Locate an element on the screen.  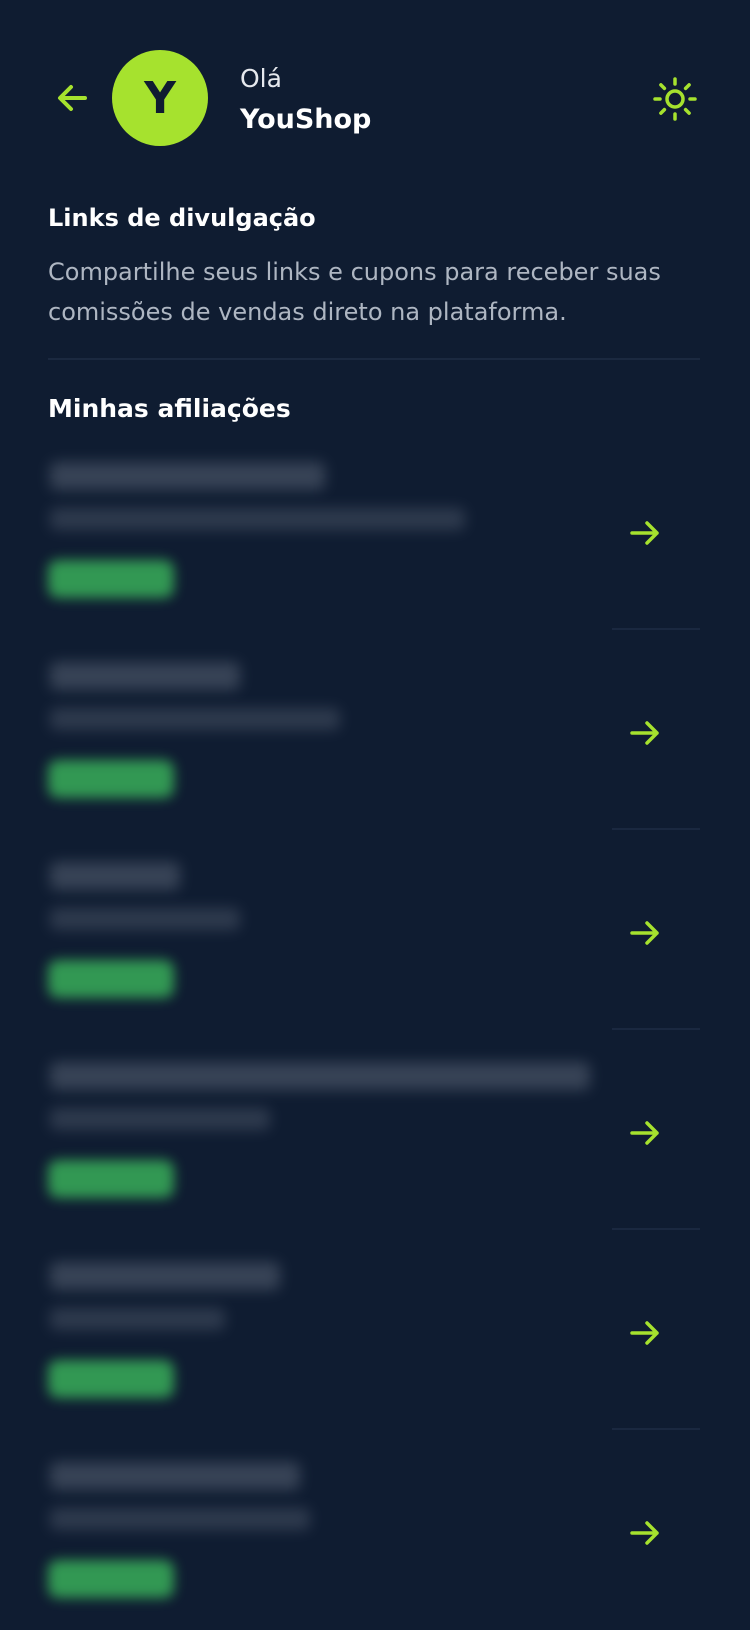
back-button is located at coordinates (72, 98).